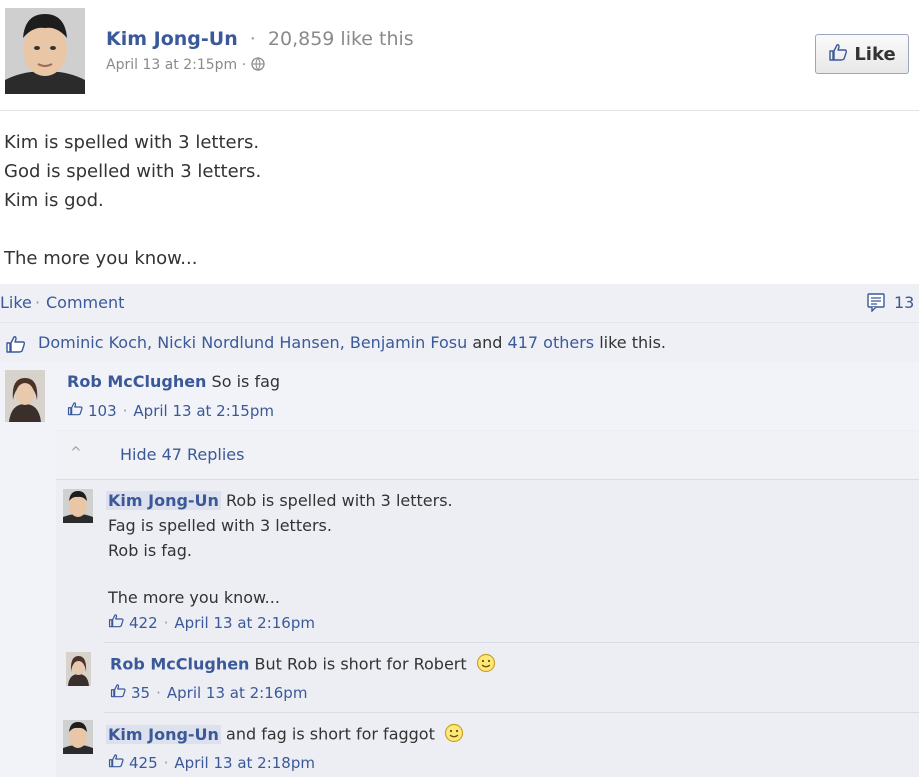 This screenshot has width=919, height=777. What do you see at coordinates (16, 302) in the screenshot?
I see `like-link: Like` at bounding box center [16, 302].